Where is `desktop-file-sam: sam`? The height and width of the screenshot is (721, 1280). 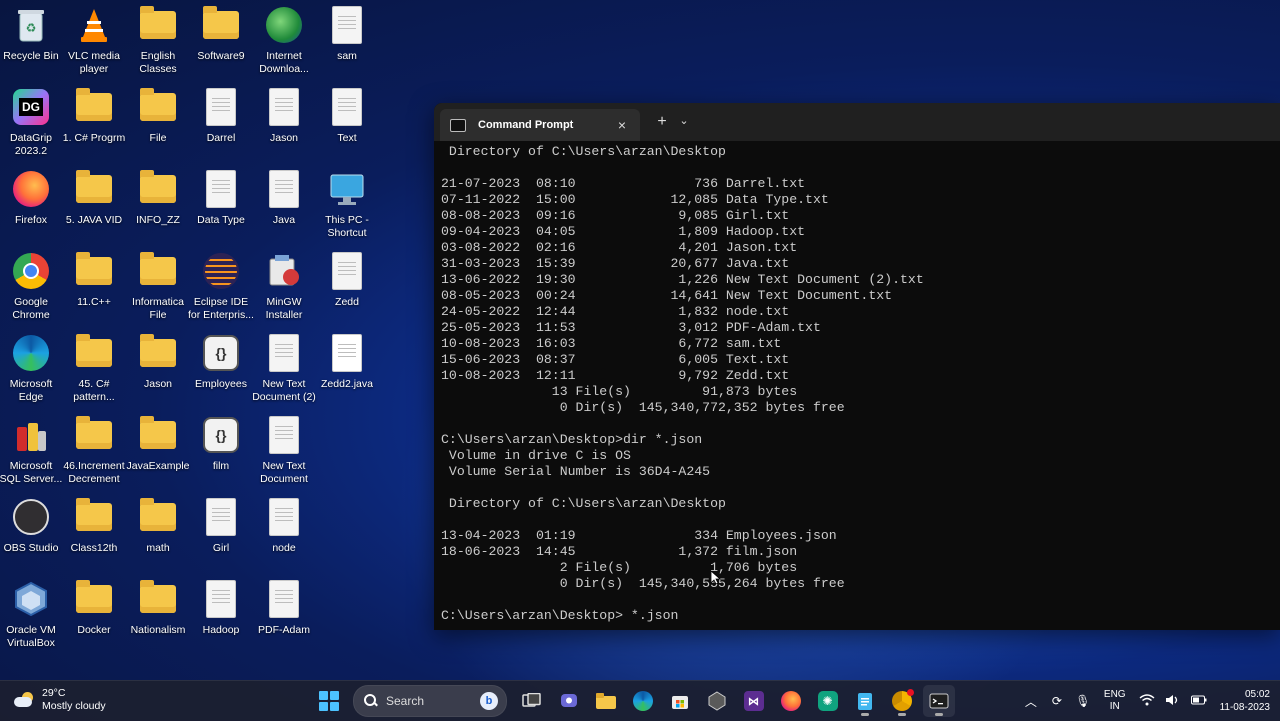 desktop-file-sam: sam is located at coordinates (347, 32).